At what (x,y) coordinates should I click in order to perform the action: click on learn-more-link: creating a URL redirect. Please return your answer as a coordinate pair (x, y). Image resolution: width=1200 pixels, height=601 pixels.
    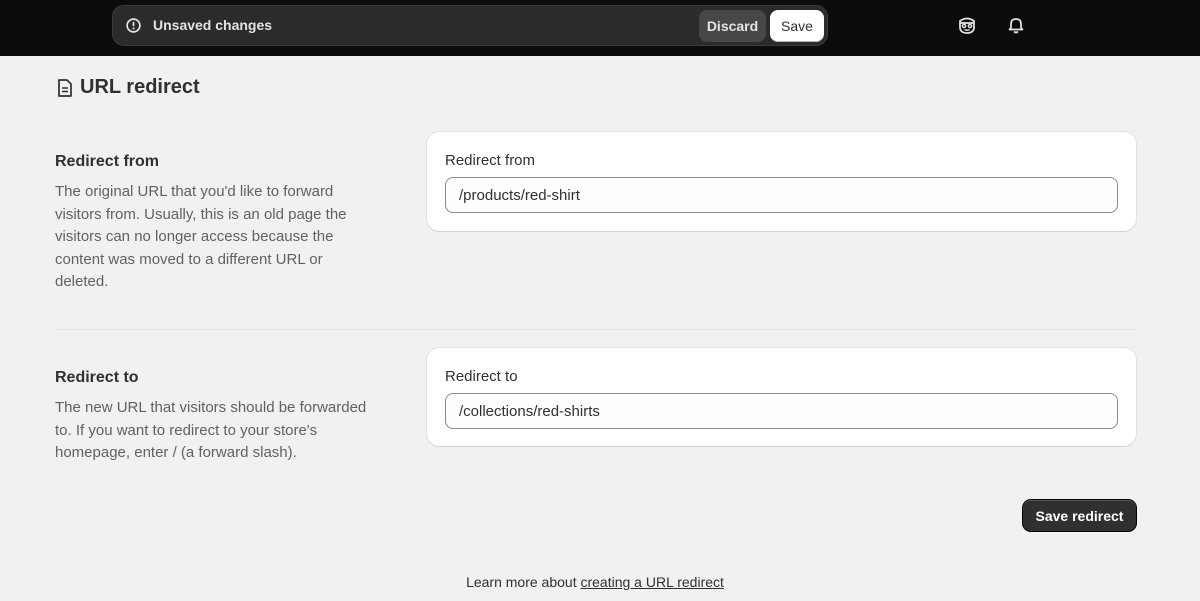
    Looking at the image, I should click on (651, 582).